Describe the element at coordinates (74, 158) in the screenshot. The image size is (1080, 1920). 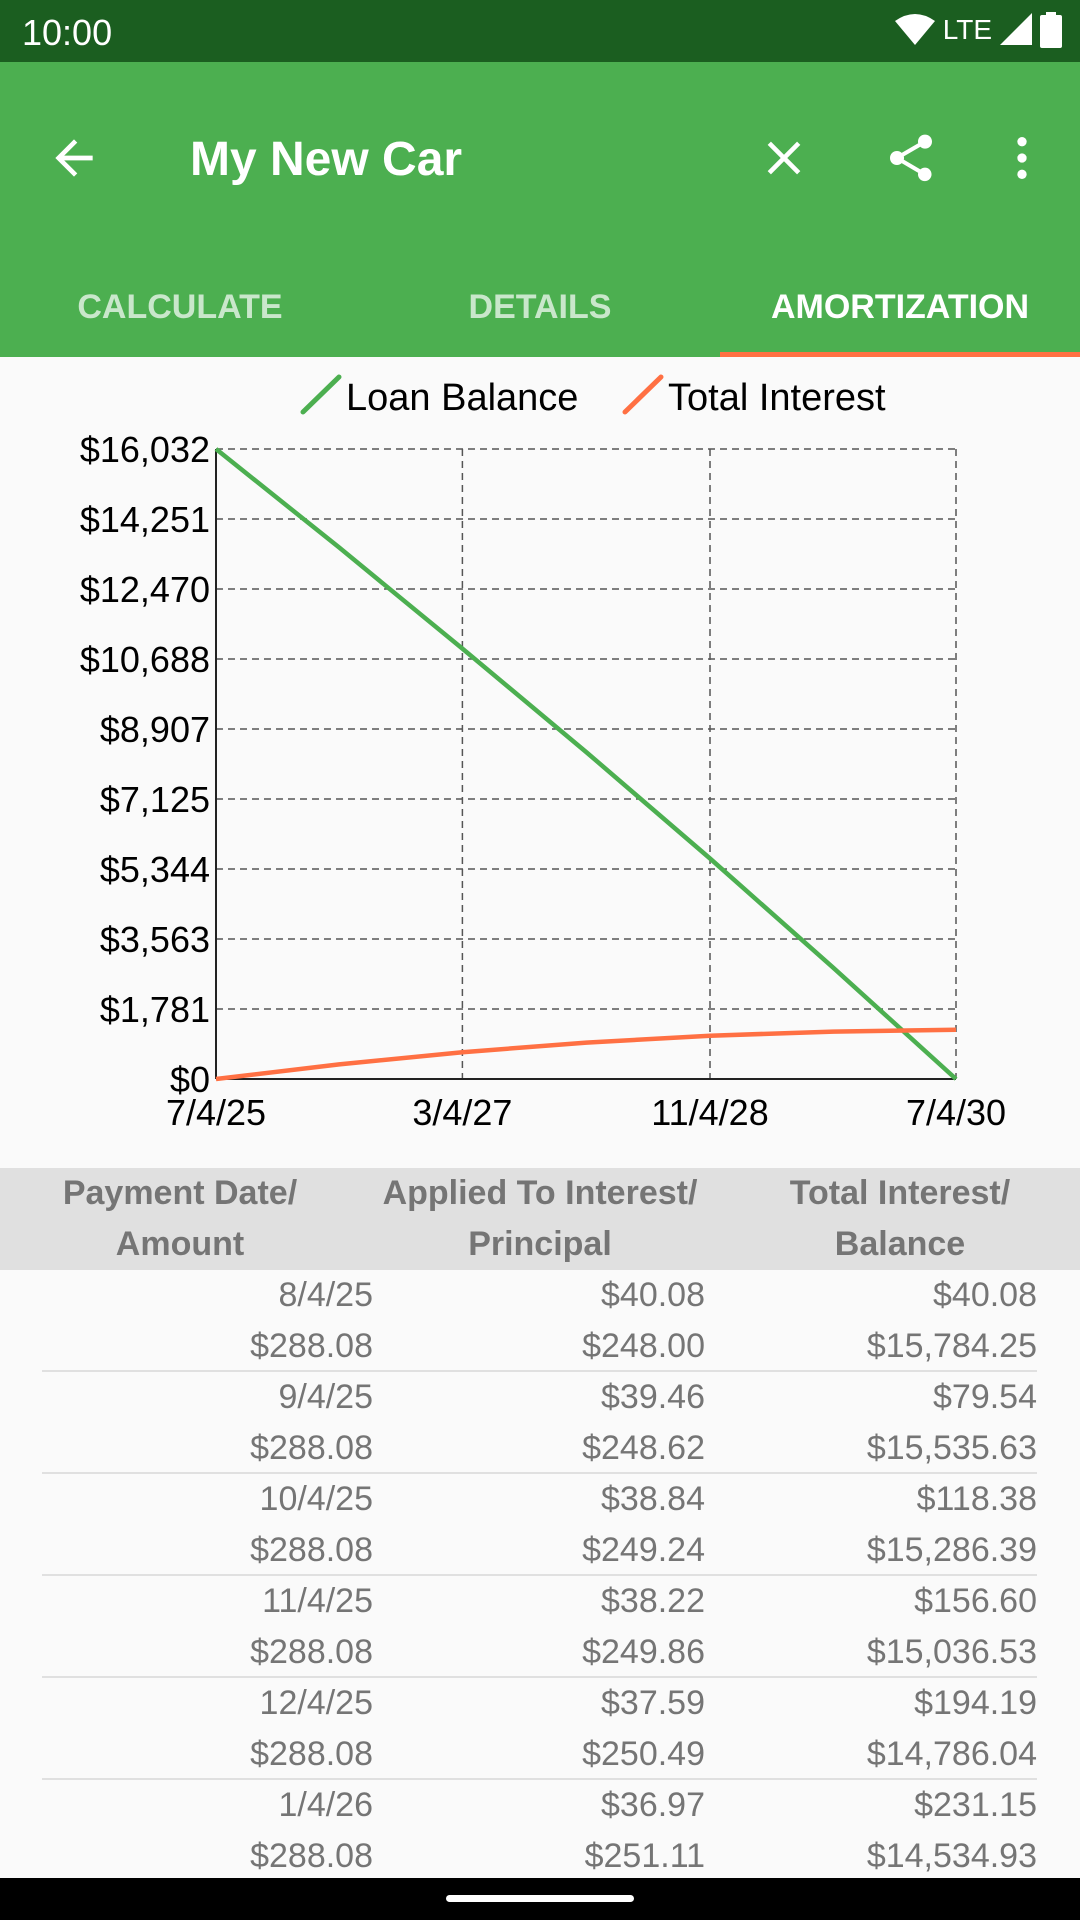
I see `back-arrow-icon` at that location.